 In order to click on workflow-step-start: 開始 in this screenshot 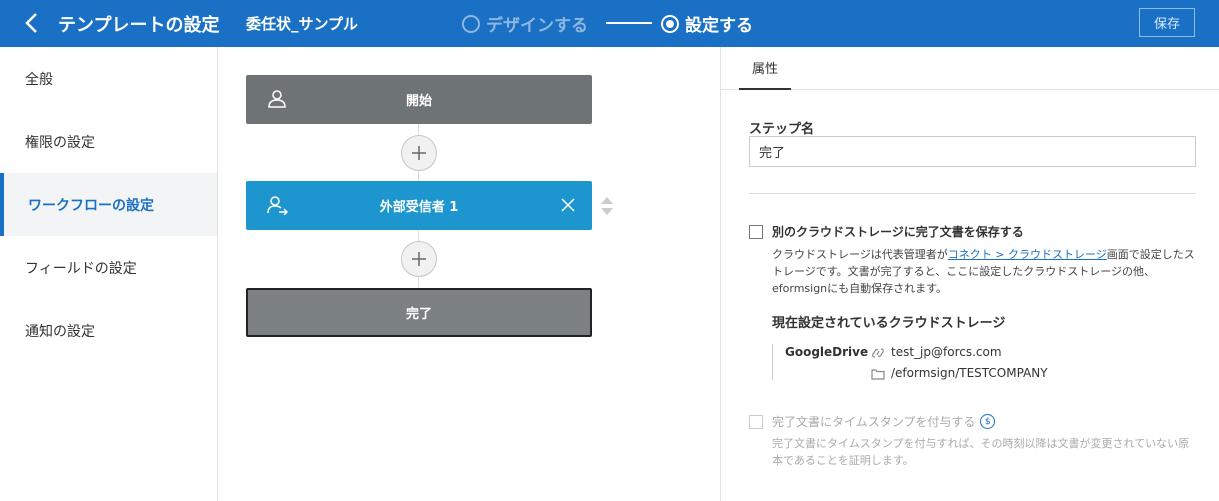, I will do `click(419, 99)`.